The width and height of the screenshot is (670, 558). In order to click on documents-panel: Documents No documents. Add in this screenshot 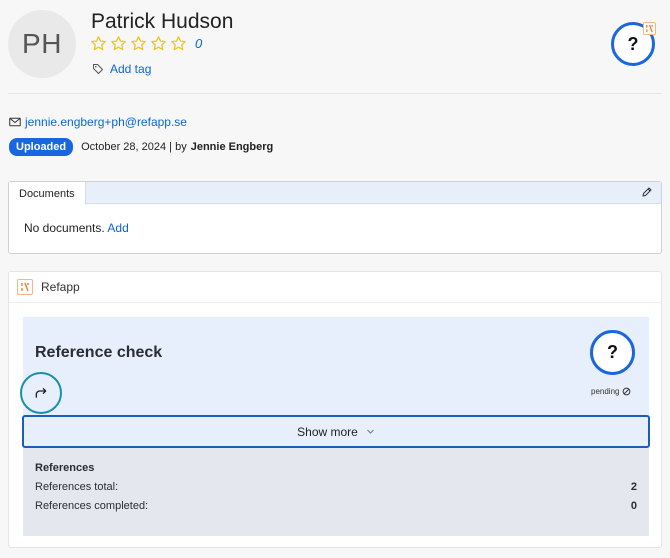, I will do `click(335, 217)`.